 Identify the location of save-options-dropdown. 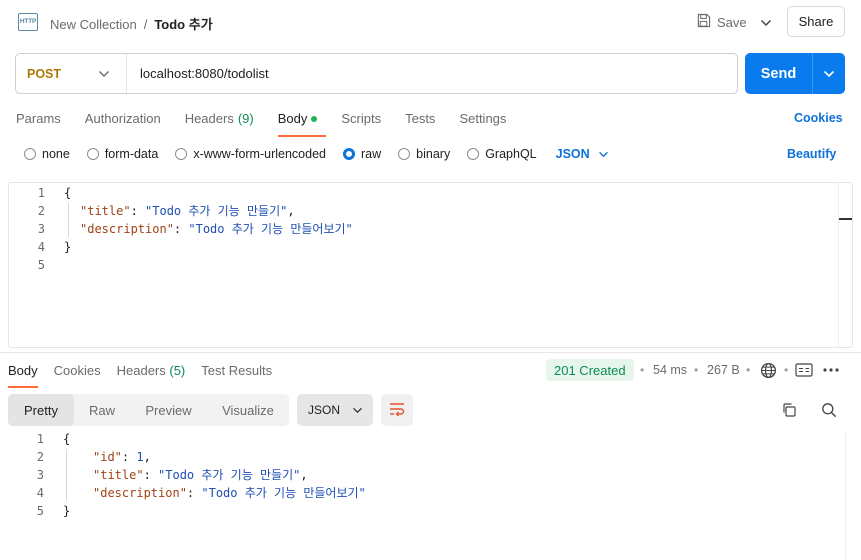
(766, 22).